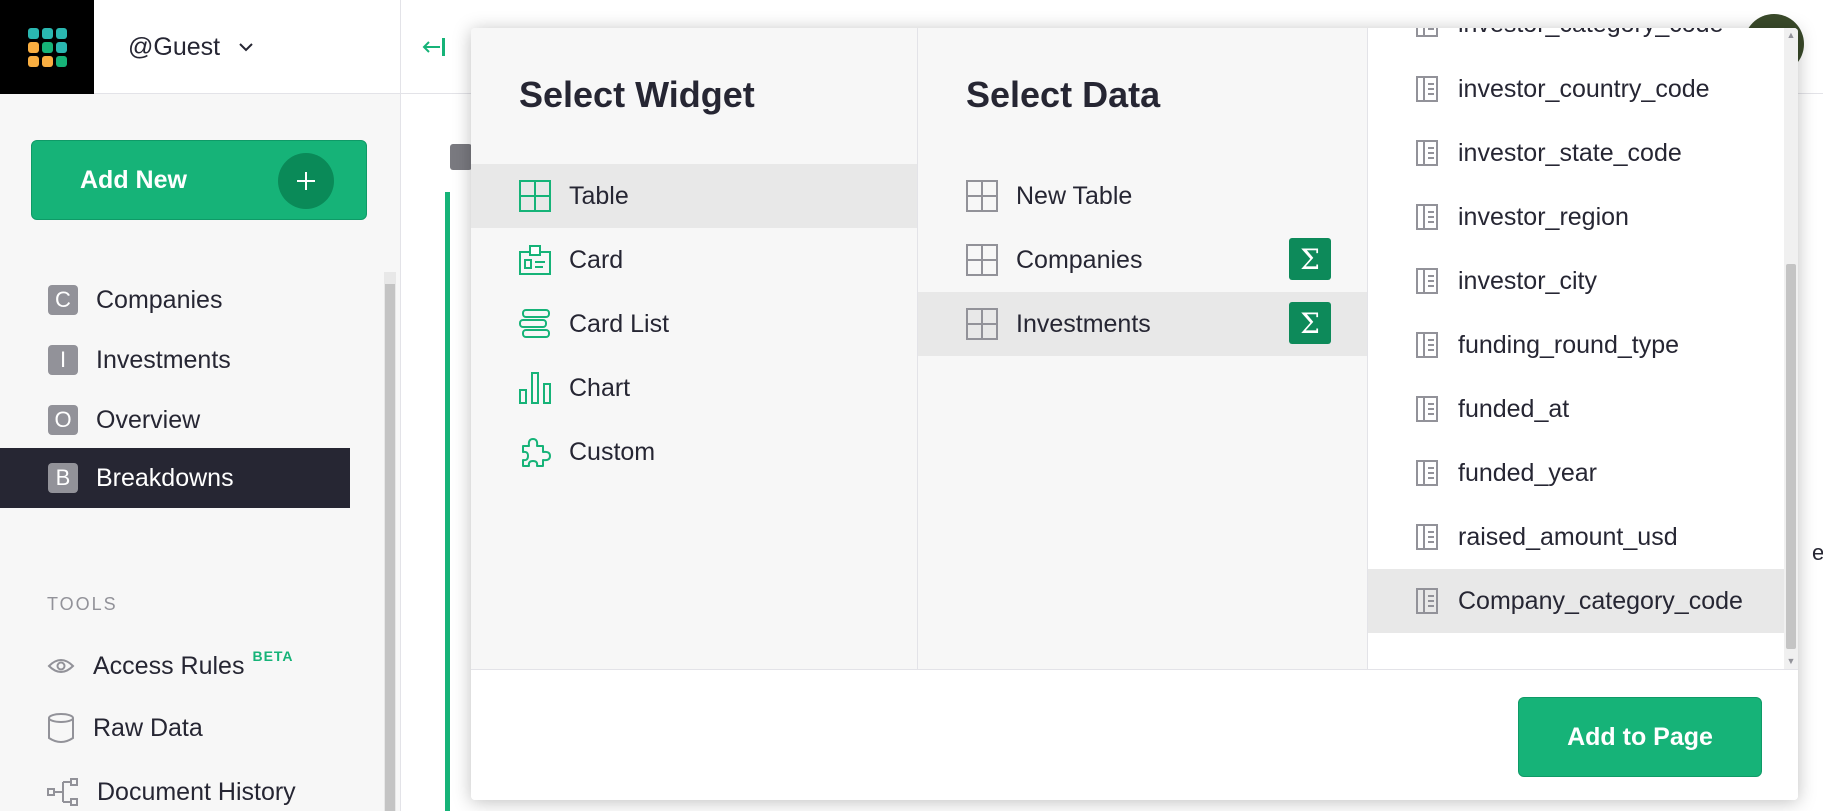 The height and width of the screenshot is (811, 1823). What do you see at coordinates (148, 419) in the screenshot?
I see `page-label: Overview` at bounding box center [148, 419].